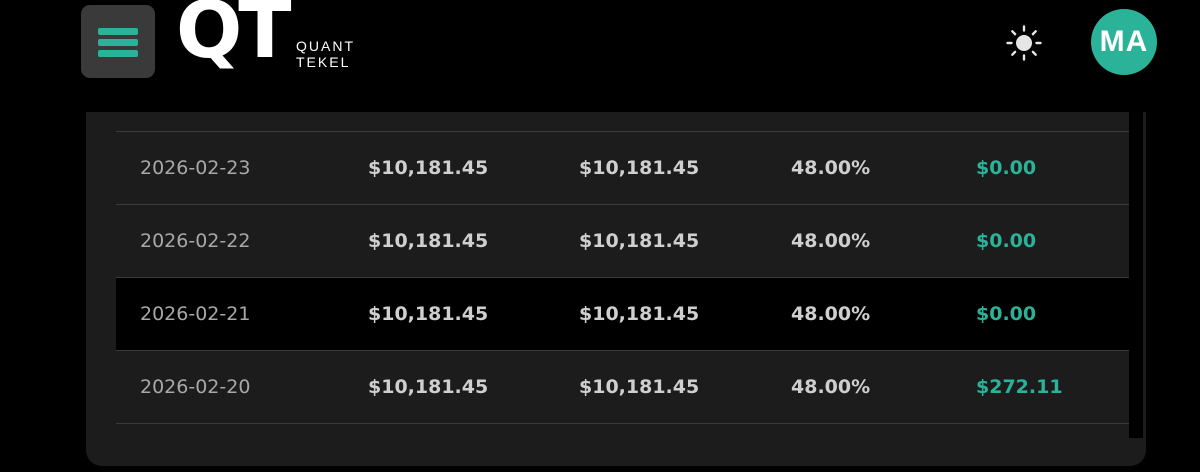  What do you see at coordinates (195, 387) in the screenshot?
I see `row-date: 2026-02-20` at bounding box center [195, 387].